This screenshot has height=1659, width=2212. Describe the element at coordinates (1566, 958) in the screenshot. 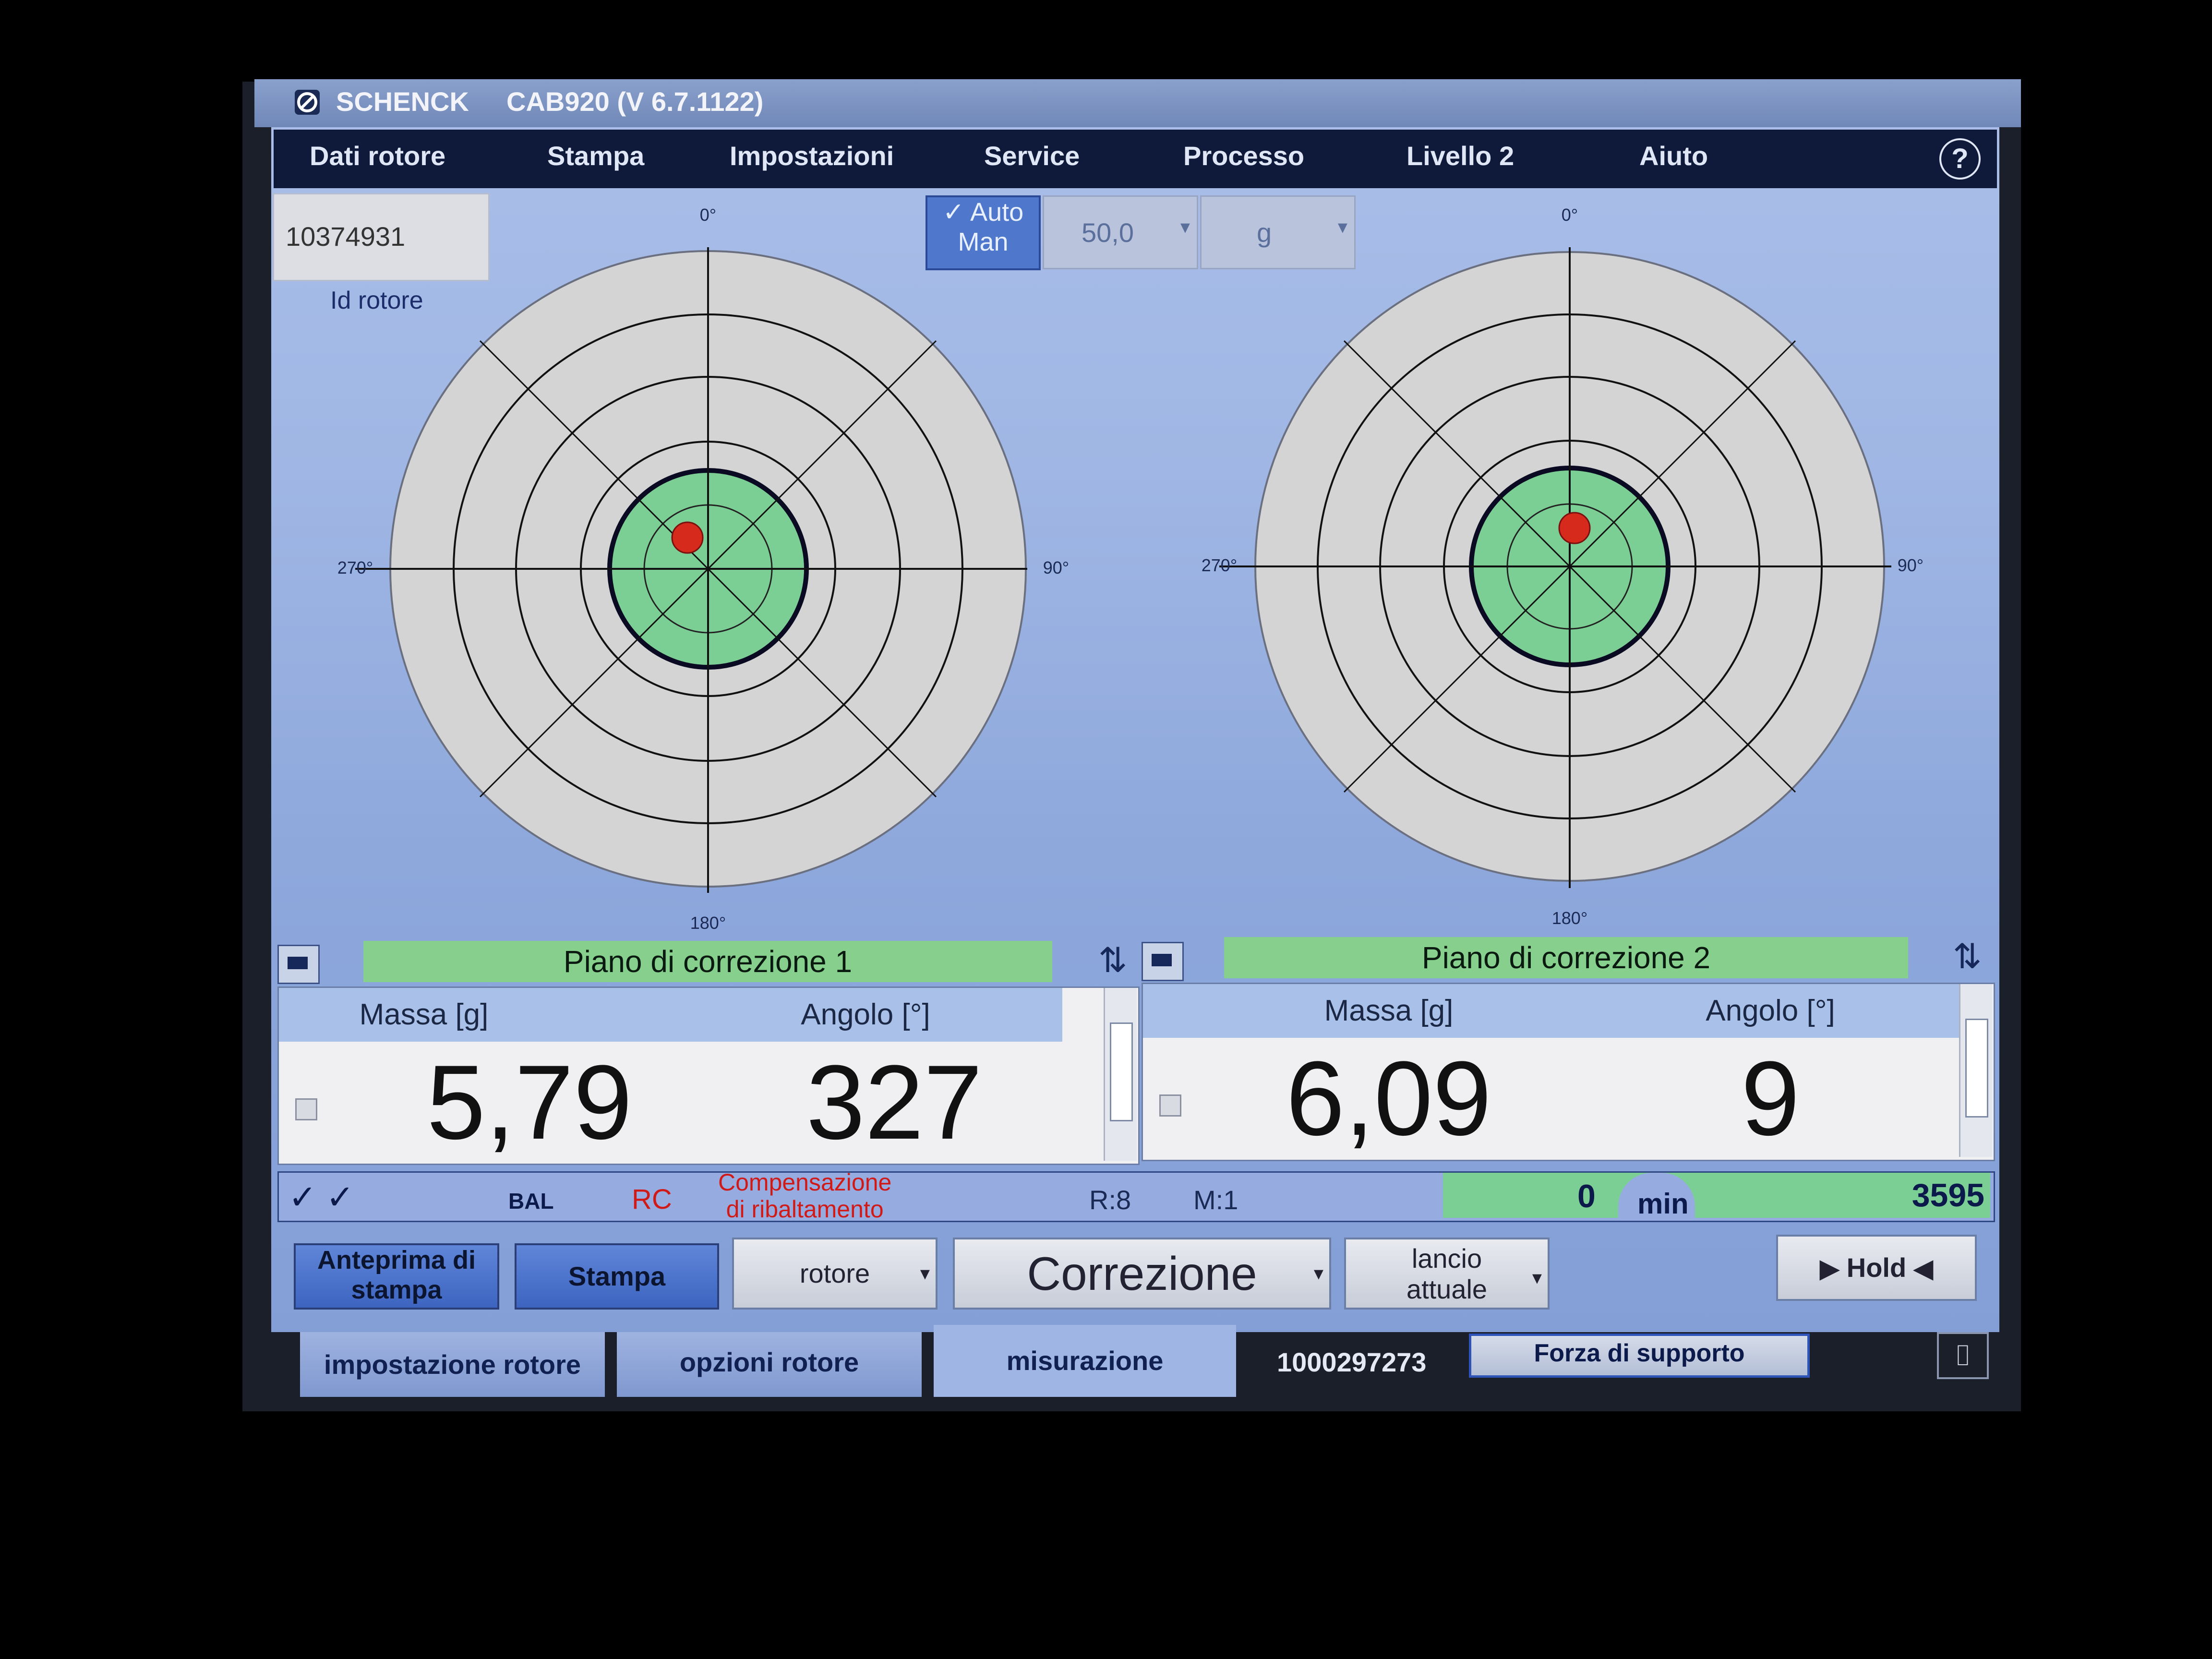

I see `plane-2-title: Piano di correzione 2` at that location.